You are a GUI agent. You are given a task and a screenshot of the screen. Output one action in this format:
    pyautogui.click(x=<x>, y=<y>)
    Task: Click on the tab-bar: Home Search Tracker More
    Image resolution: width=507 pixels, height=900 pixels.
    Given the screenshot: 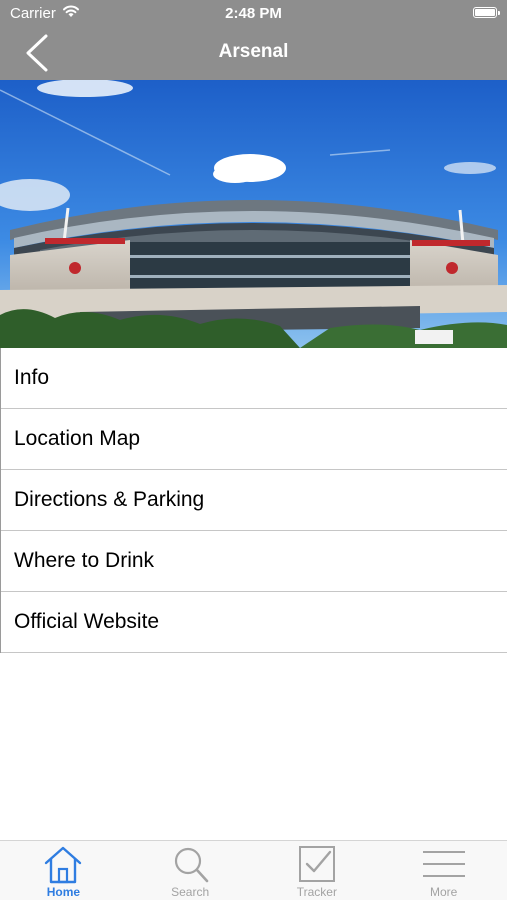 What is the action you would take?
    pyautogui.click(x=253, y=870)
    